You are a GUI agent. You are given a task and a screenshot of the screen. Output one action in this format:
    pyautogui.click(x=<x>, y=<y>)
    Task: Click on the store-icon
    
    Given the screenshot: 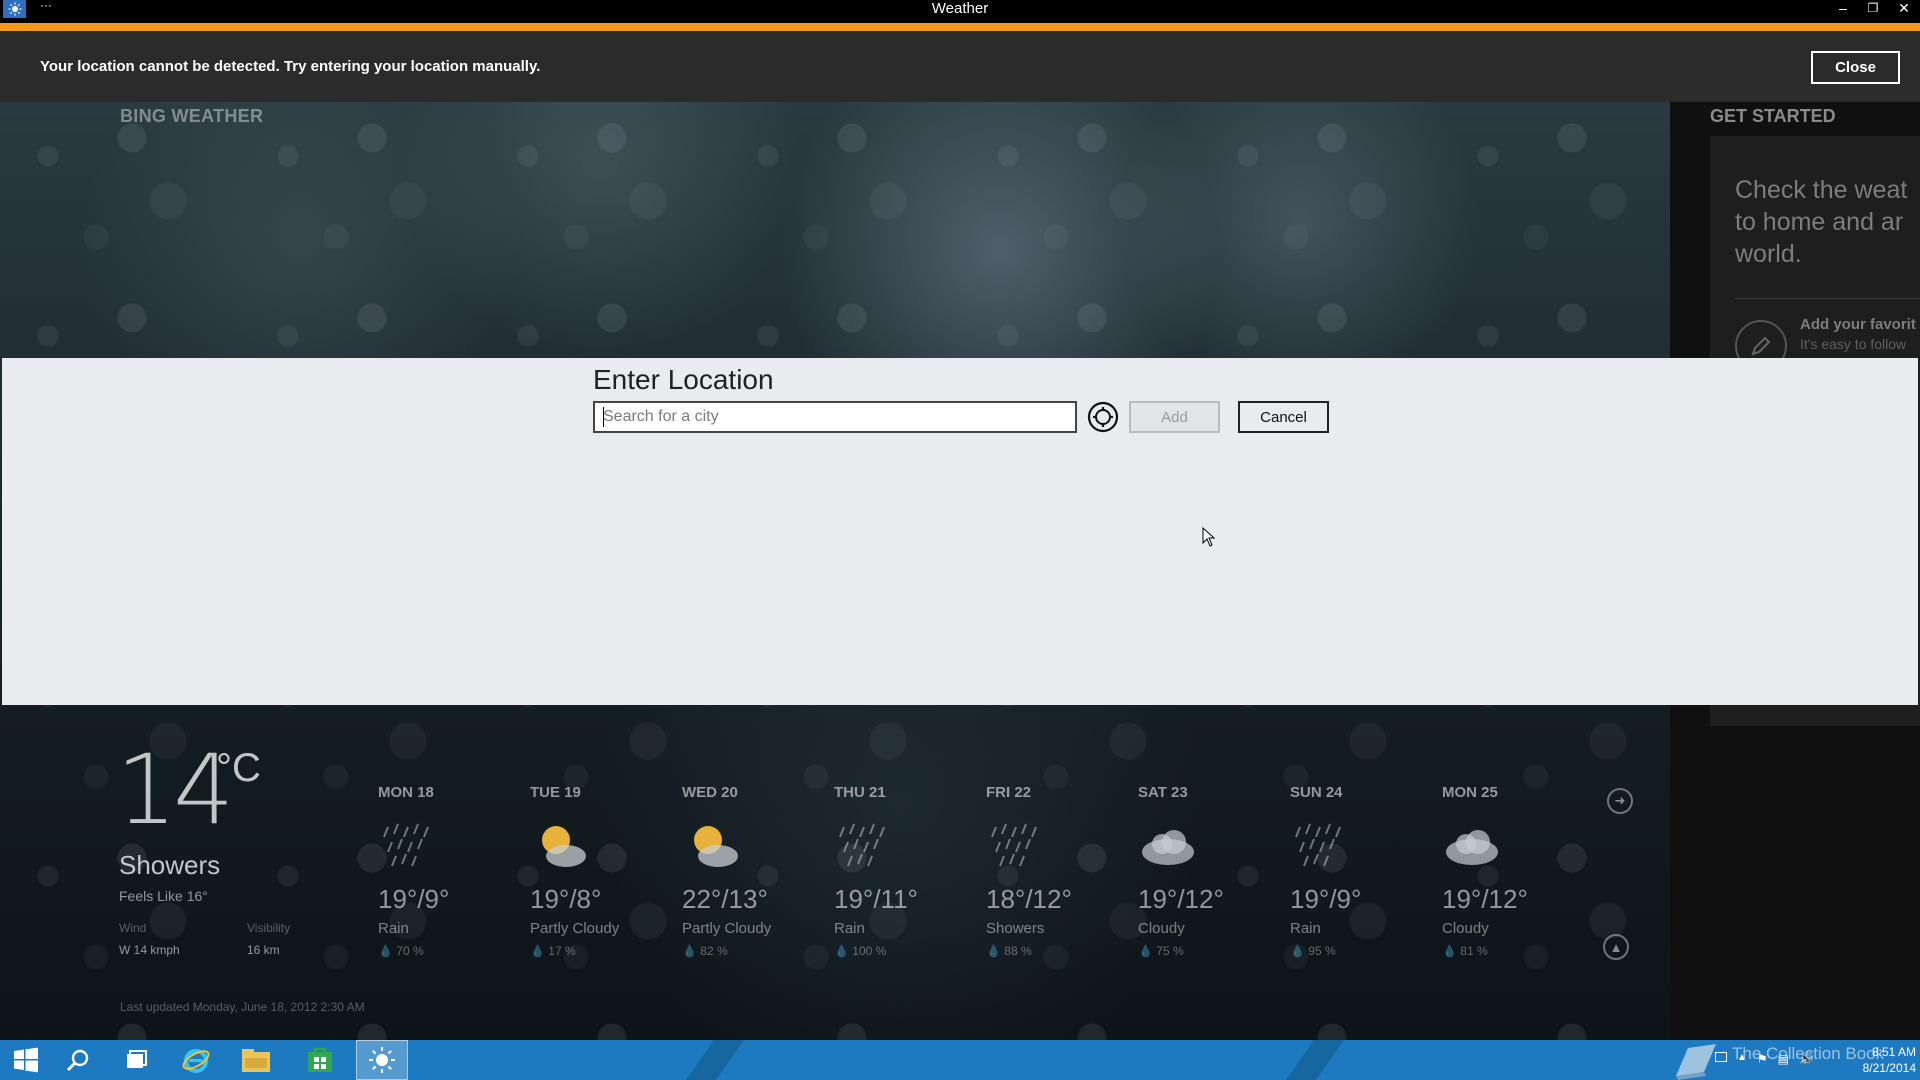 What is the action you would take?
    pyautogui.click(x=320, y=1060)
    